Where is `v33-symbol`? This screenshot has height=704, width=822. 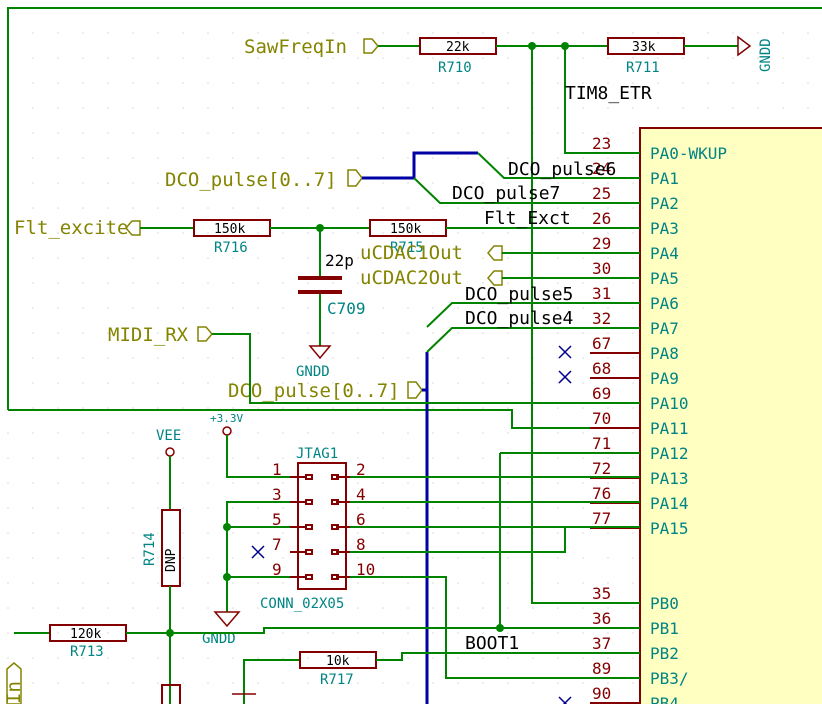
v33-symbol is located at coordinates (227, 431).